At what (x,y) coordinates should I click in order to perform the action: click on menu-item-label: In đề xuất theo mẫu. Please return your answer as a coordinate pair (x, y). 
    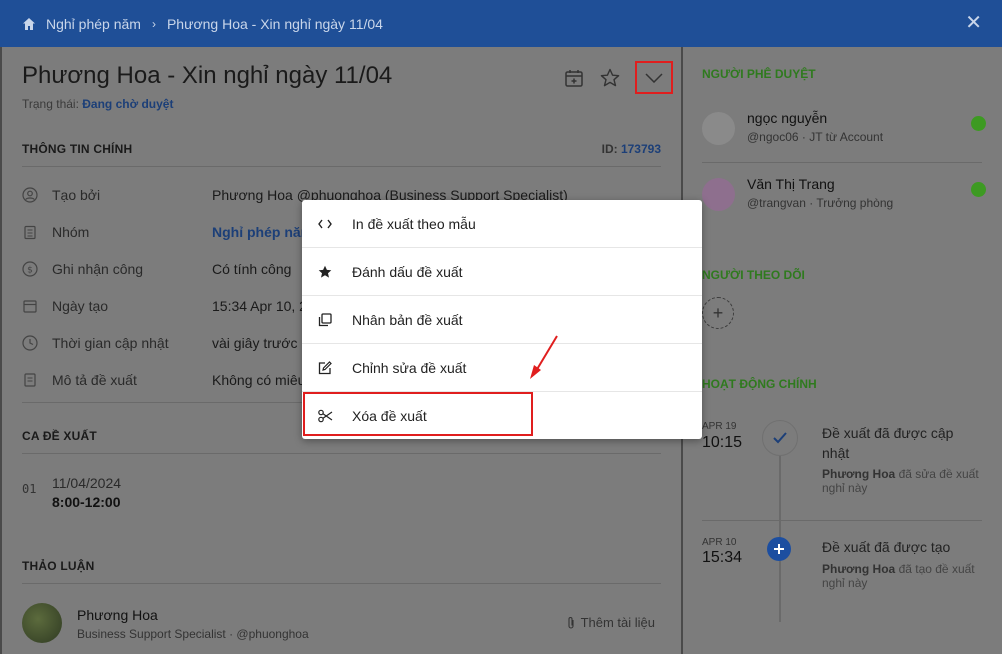
    Looking at the image, I should click on (414, 223).